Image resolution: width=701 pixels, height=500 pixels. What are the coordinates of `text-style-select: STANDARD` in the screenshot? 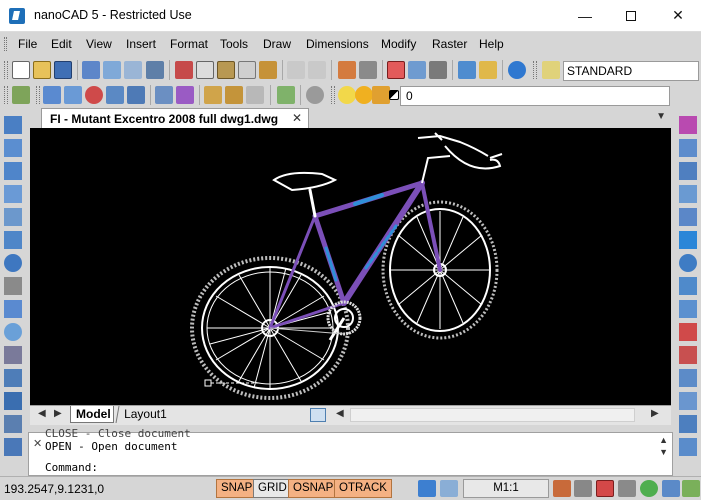 It's located at (631, 71).